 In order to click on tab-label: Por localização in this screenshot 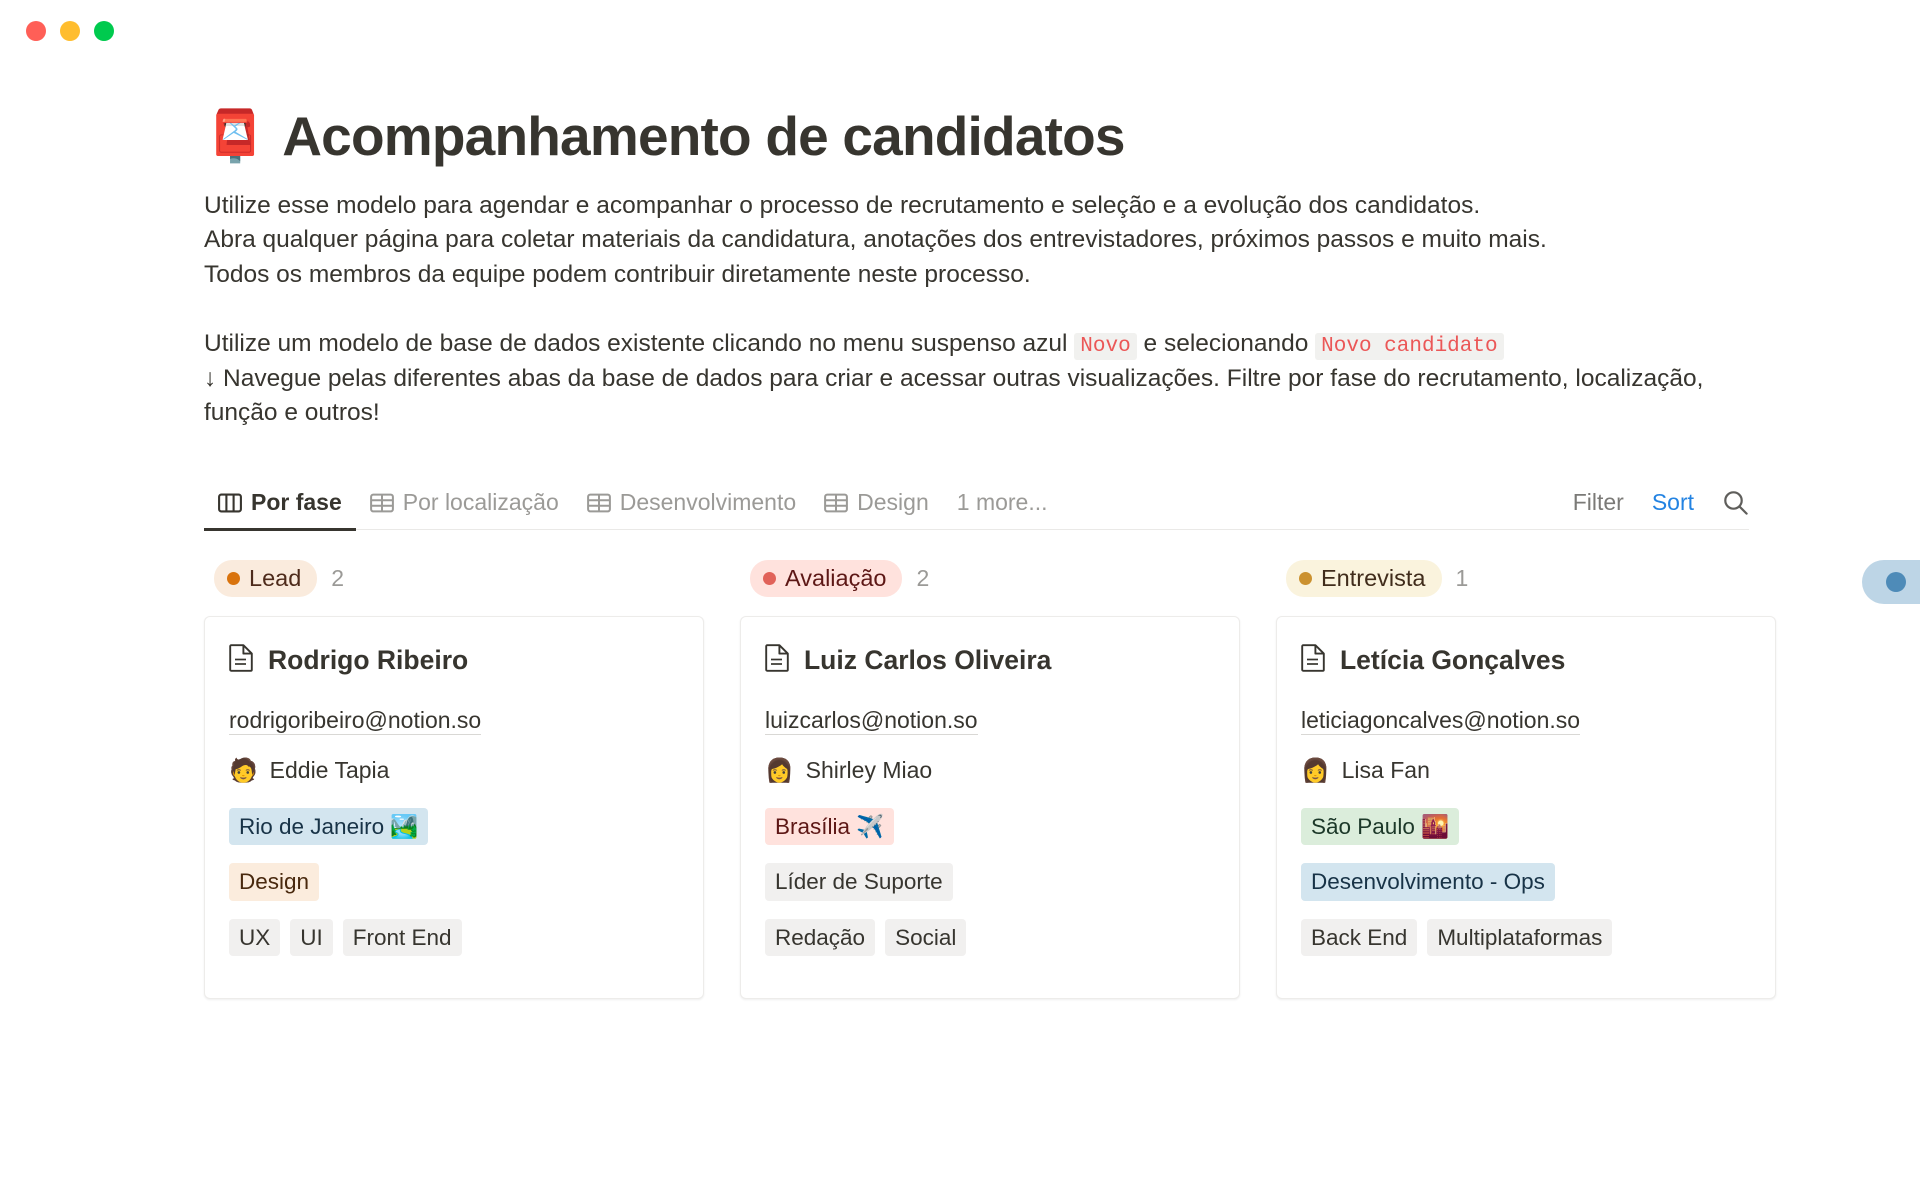, I will do `click(480, 502)`.